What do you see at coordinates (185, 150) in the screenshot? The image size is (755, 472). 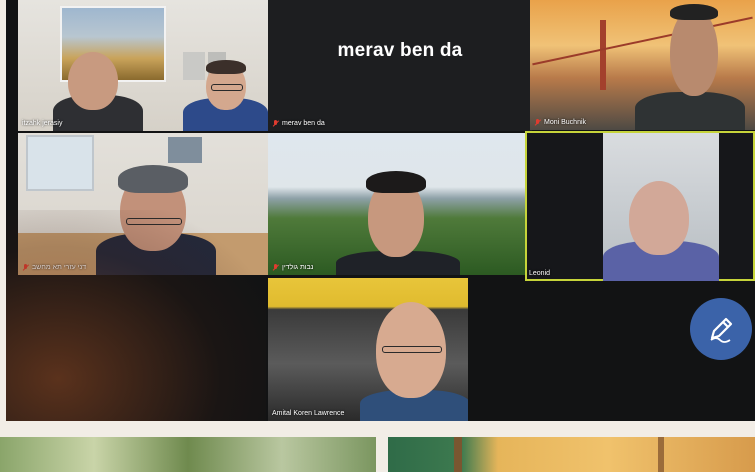 I see `wall-picture` at bounding box center [185, 150].